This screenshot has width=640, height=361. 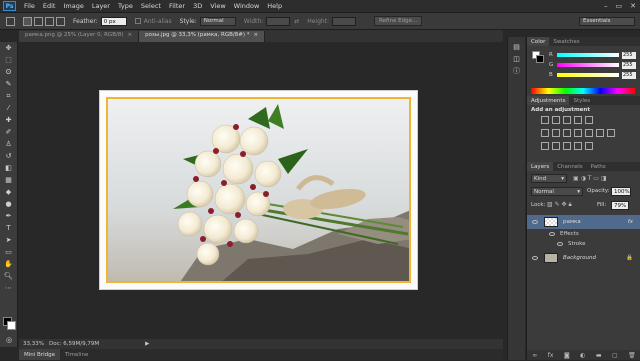 What do you see at coordinates (147, 344) in the screenshot?
I see `status-menu-arrow-icon: ▶` at bounding box center [147, 344].